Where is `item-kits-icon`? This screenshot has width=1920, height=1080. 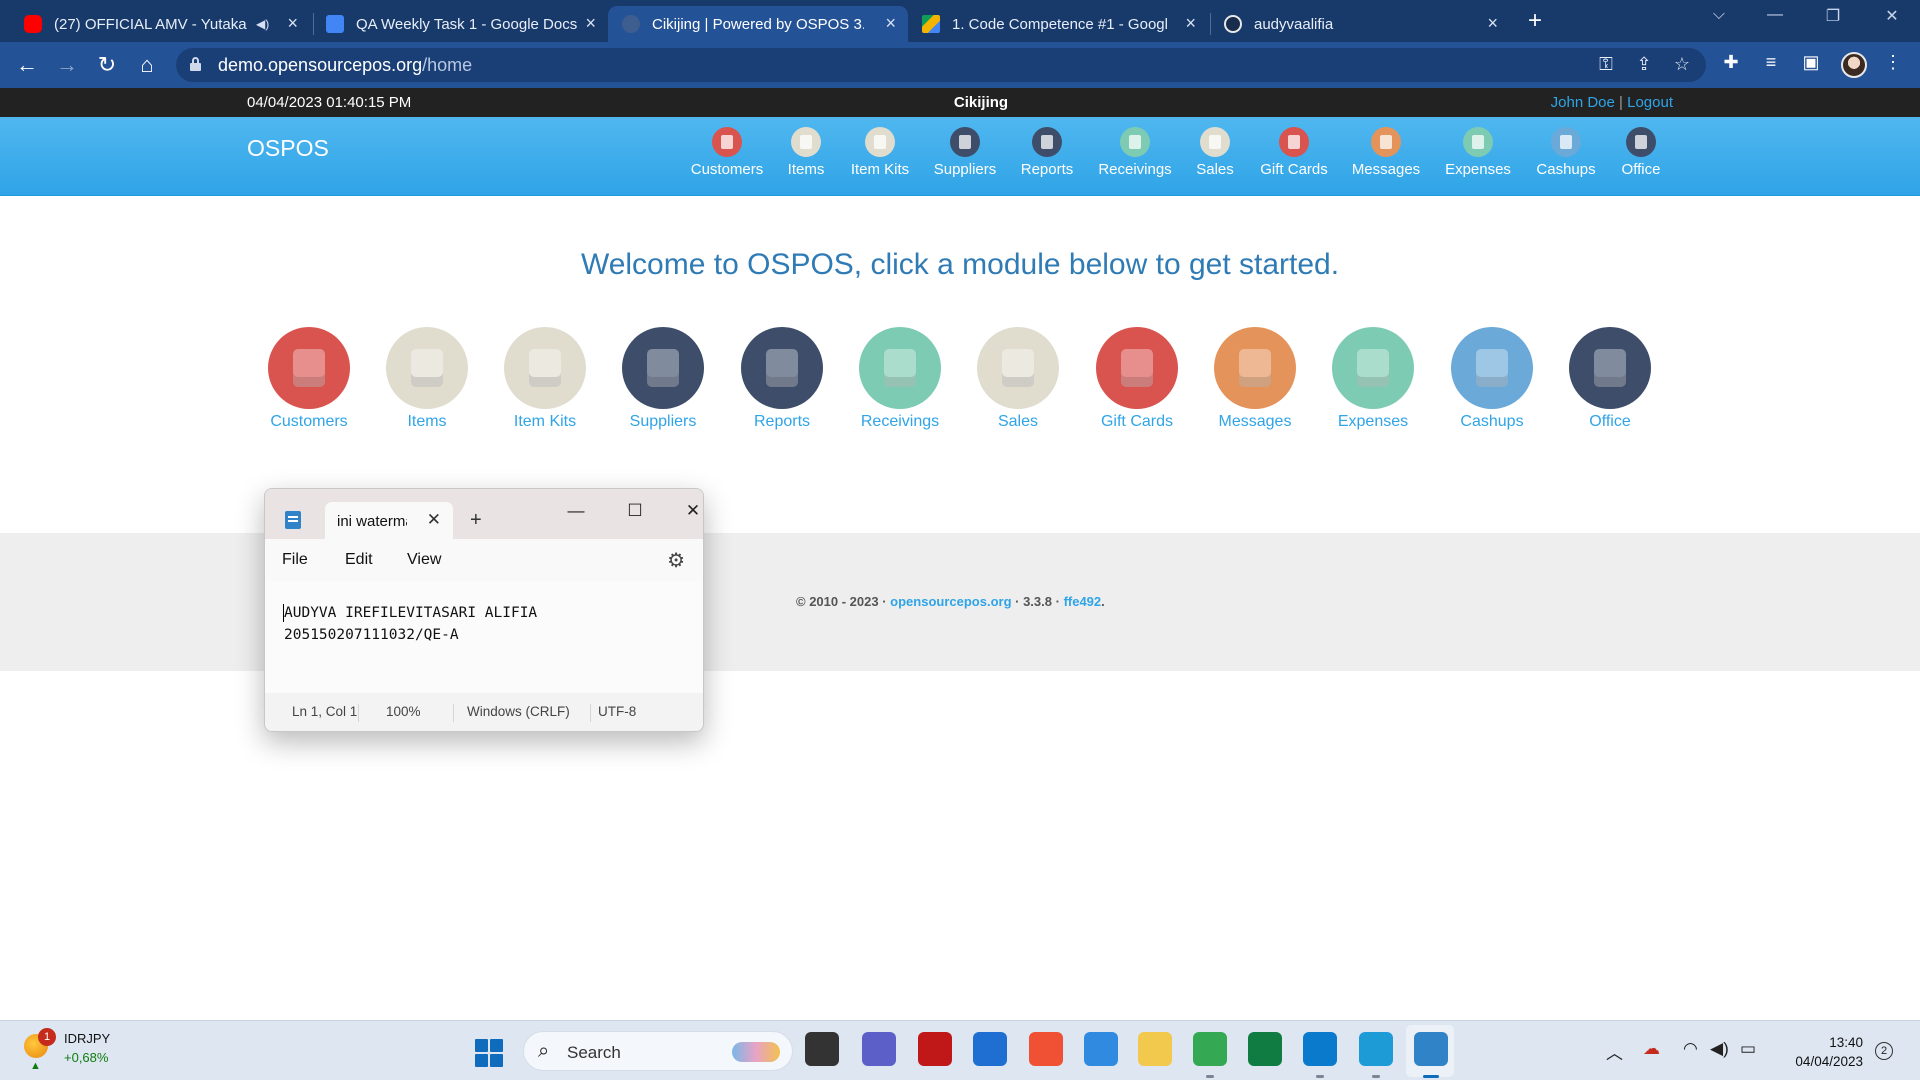 item-kits-icon is located at coordinates (545, 368).